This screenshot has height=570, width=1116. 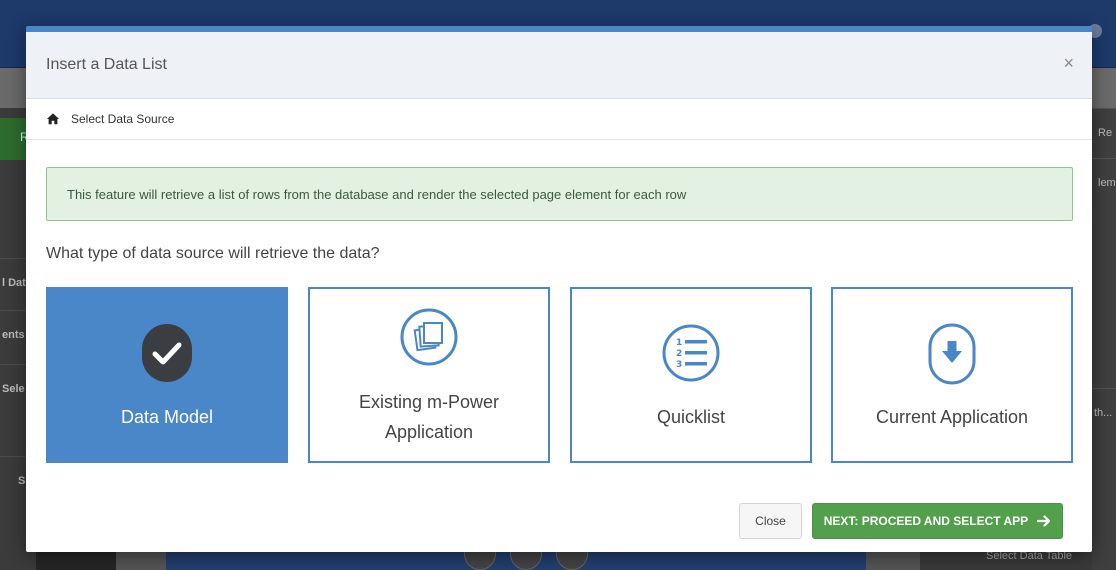 I want to click on numbered-list-icon: 1 2 3, so click(x=691, y=353).